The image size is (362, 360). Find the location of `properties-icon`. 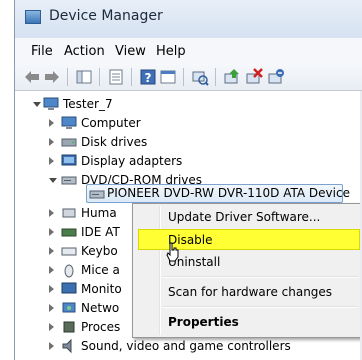

properties-icon is located at coordinates (116, 77).